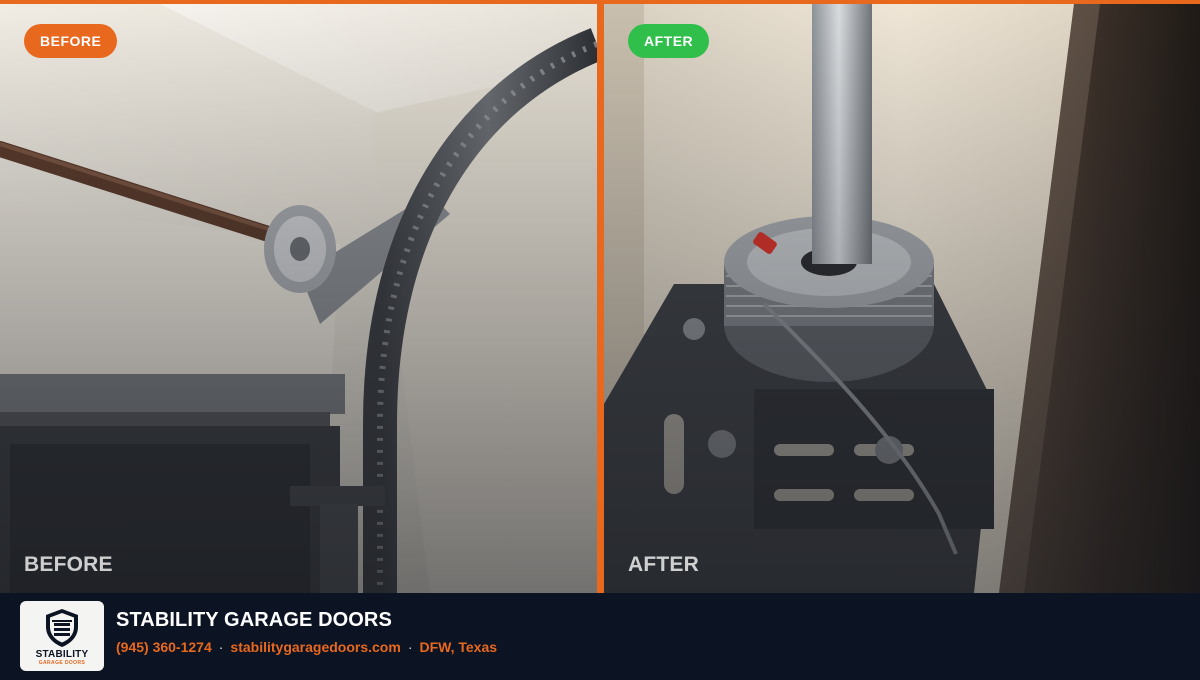 This screenshot has height=680, width=1200. I want to click on location: DFW, Texas, so click(458, 647).